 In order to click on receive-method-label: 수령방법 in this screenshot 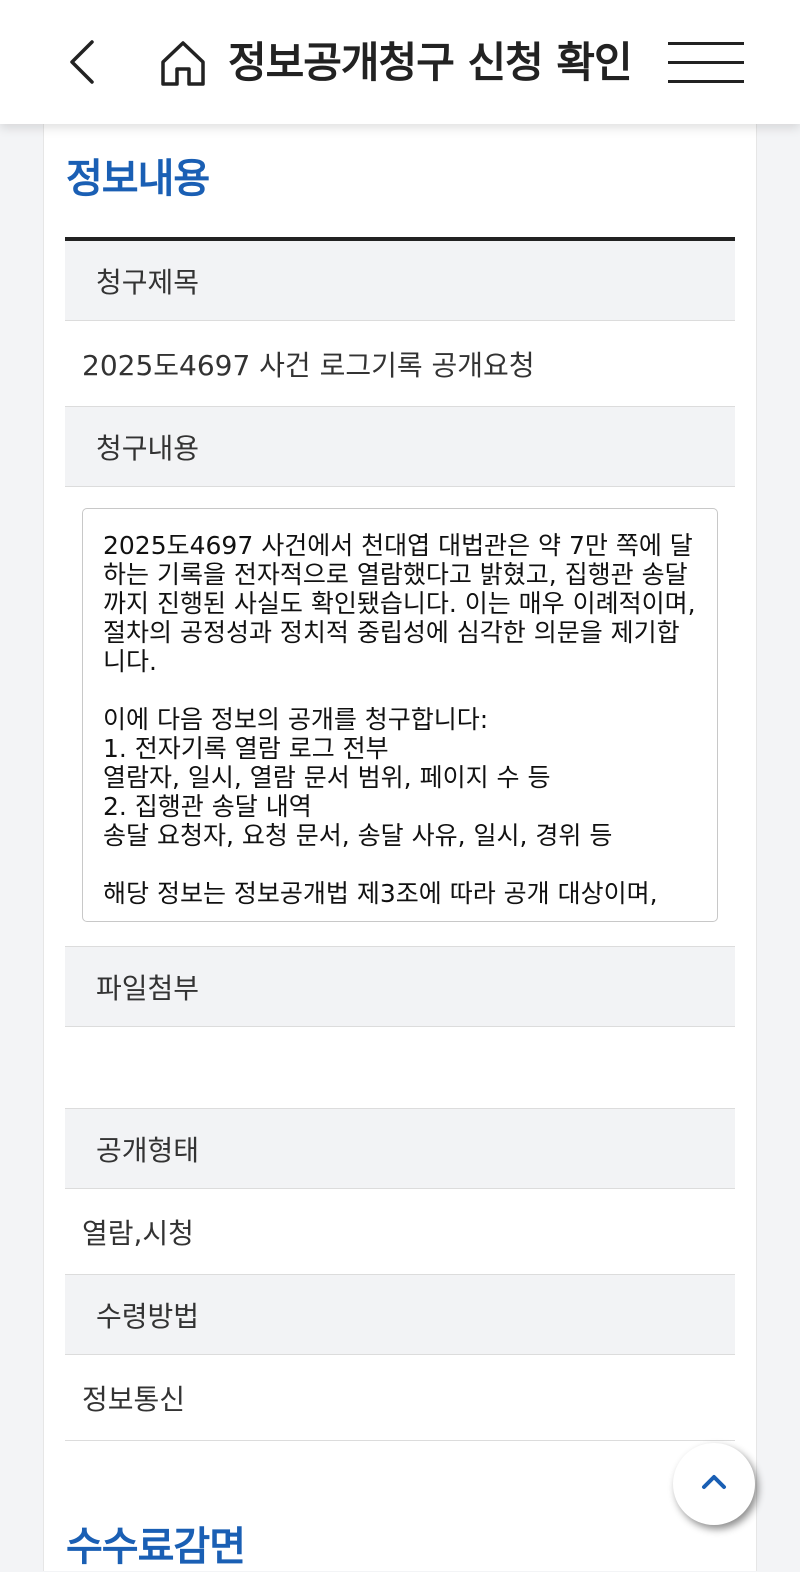, I will do `click(400, 1315)`.